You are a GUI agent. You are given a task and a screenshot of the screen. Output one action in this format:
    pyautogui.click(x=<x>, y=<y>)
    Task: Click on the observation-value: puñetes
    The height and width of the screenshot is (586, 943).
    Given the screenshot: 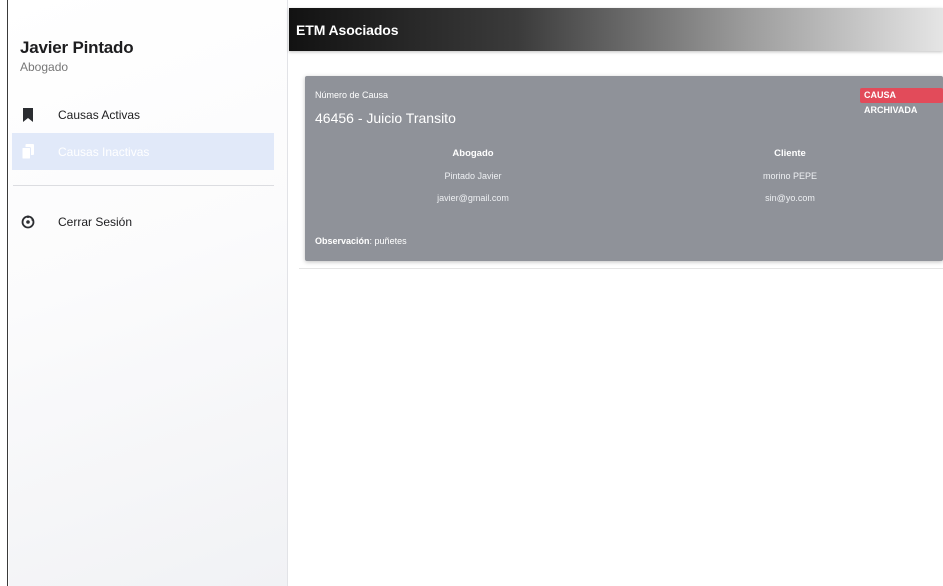 What is the action you would take?
    pyautogui.click(x=390, y=241)
    